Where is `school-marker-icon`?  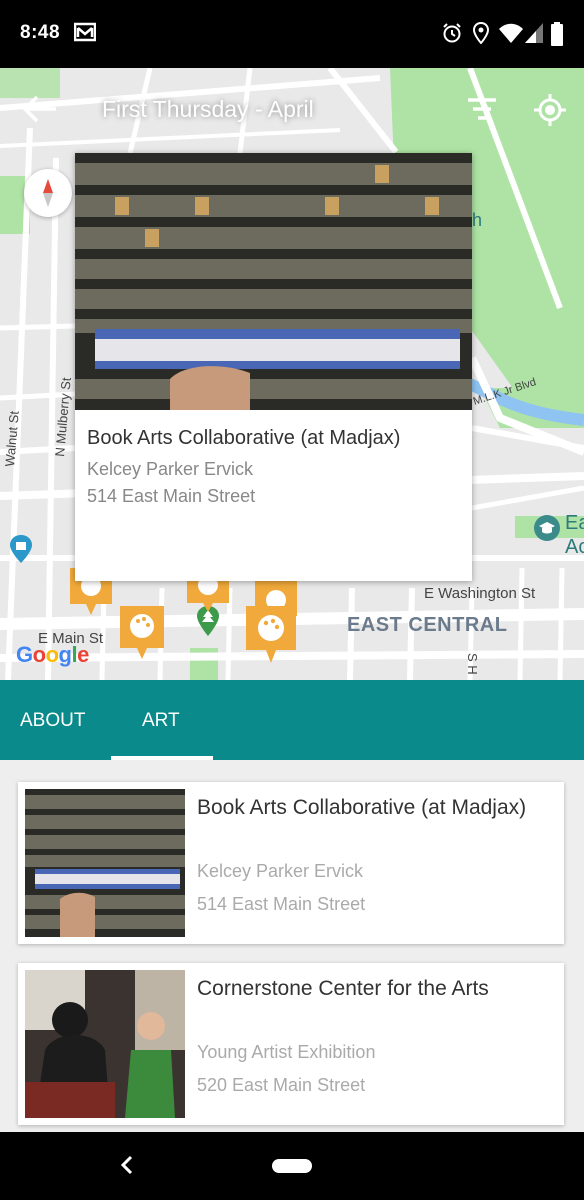
school-marker-icon is located at coordinates (547, 528).